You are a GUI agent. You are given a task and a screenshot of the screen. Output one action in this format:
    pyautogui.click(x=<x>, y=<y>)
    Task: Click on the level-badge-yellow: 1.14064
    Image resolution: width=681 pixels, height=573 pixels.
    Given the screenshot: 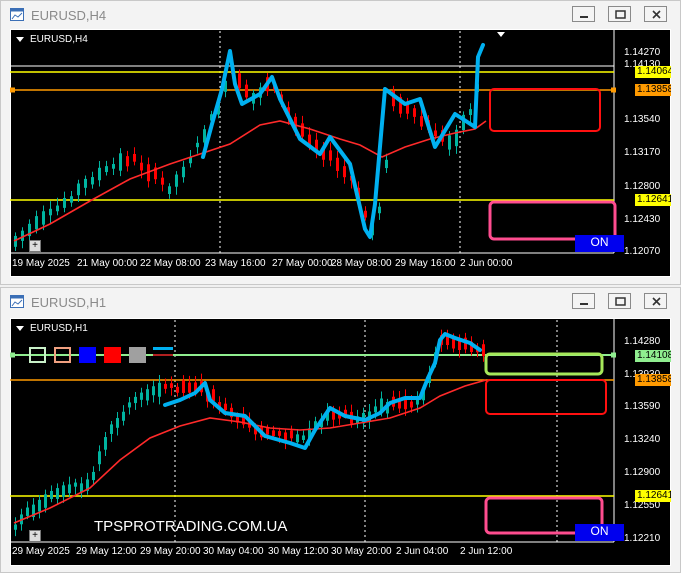 What is the action you would take?
    pyautogui.click(x=653, y=72)
    